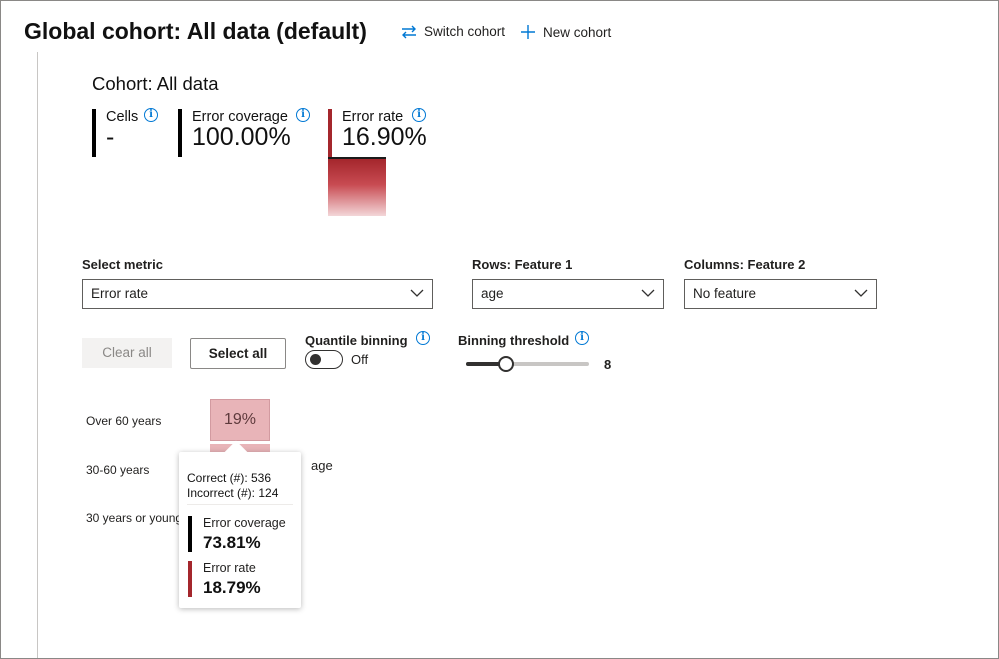 Image resolution: width=999 pixels, height=659 pixels. I want to click on plus-icon, so click(528, 32).